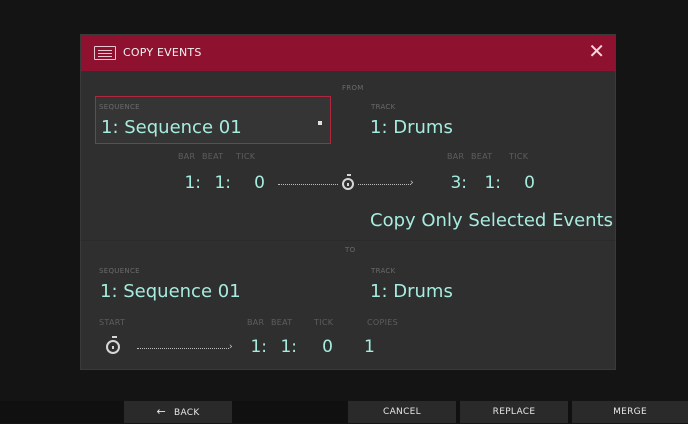 The width and height of the screenshot is (688, 424). What do you see at coordinates (348, 240) in the screenshot?
I see `section-divider` at bounding box center [348, 240].